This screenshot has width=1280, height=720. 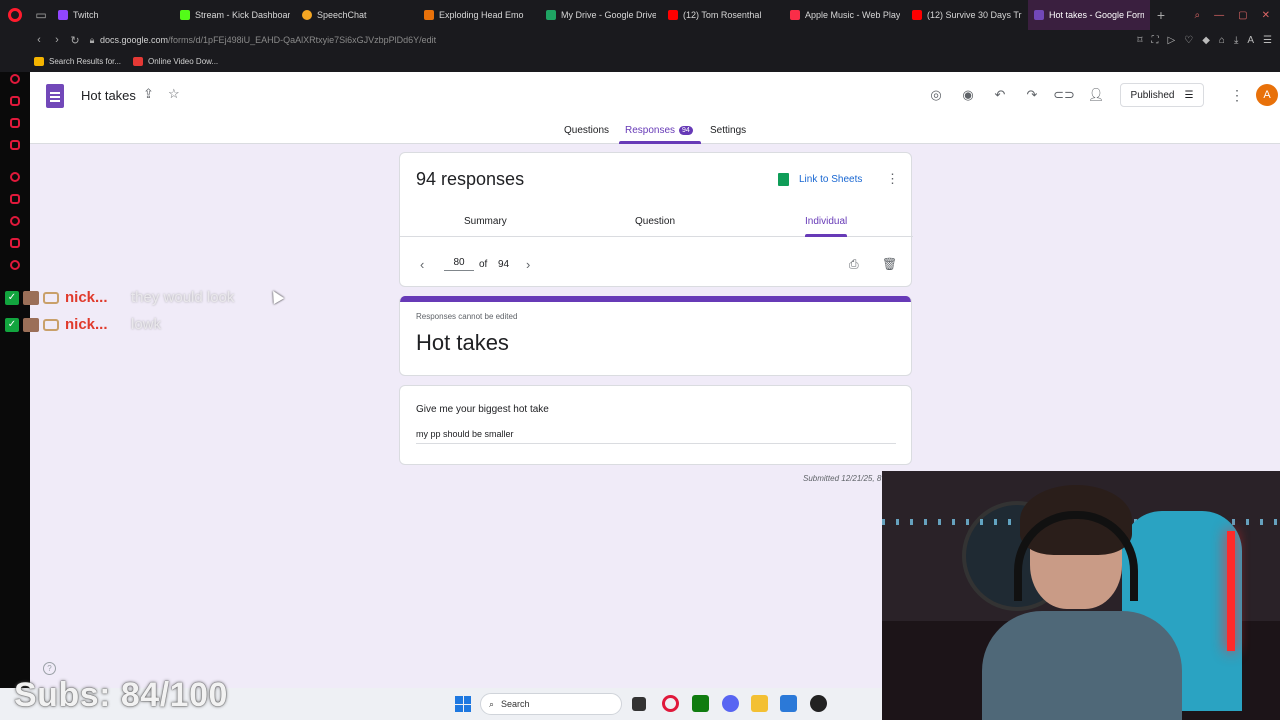 I want to click on opera-taskbar-icon, so click(x=670, y=703).